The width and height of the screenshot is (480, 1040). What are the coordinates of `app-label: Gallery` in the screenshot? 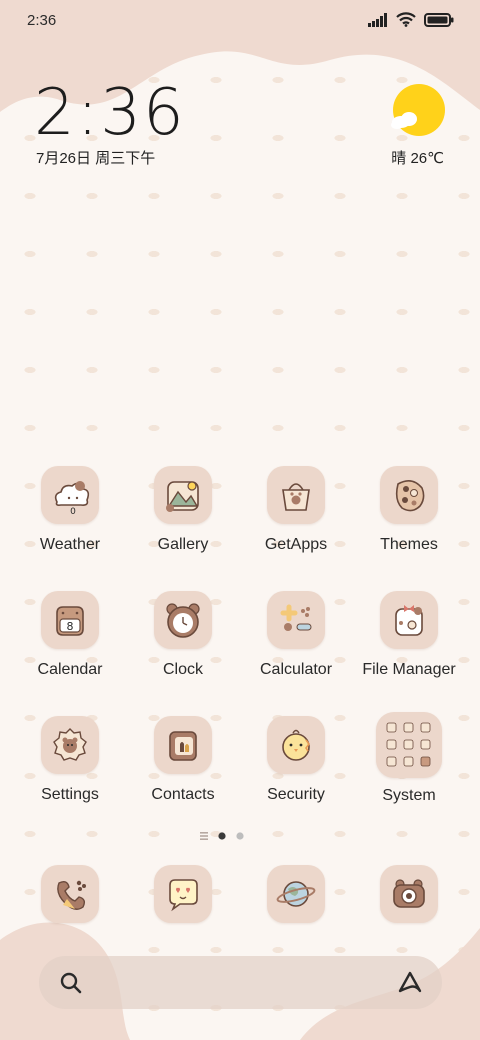 It's located at (183, 544).